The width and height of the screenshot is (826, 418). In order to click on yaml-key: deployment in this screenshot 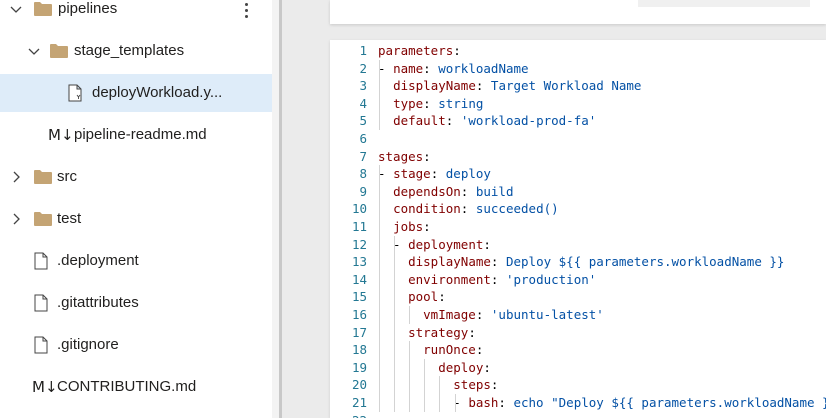, I will do `click(446, 244)`.